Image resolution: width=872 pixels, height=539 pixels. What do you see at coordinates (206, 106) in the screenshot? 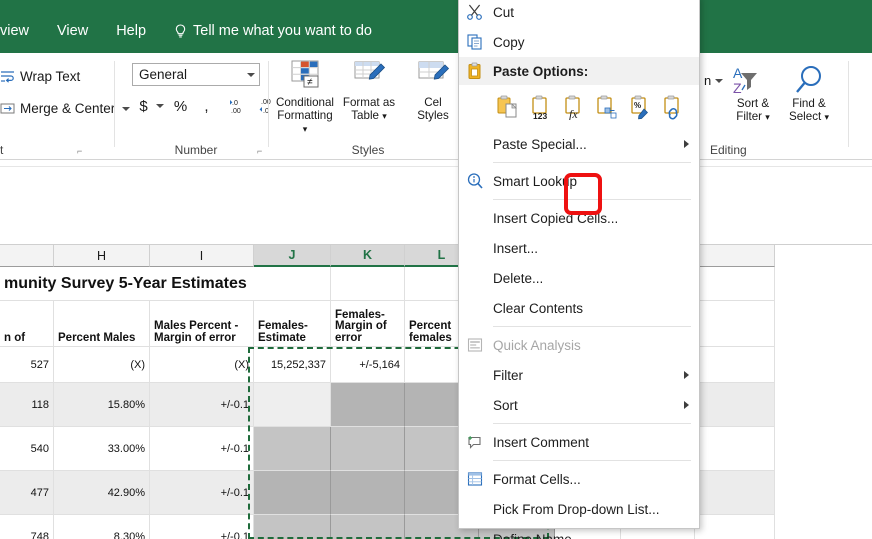
I see `comma-style-button: ,` at bounding box center [206, 106].